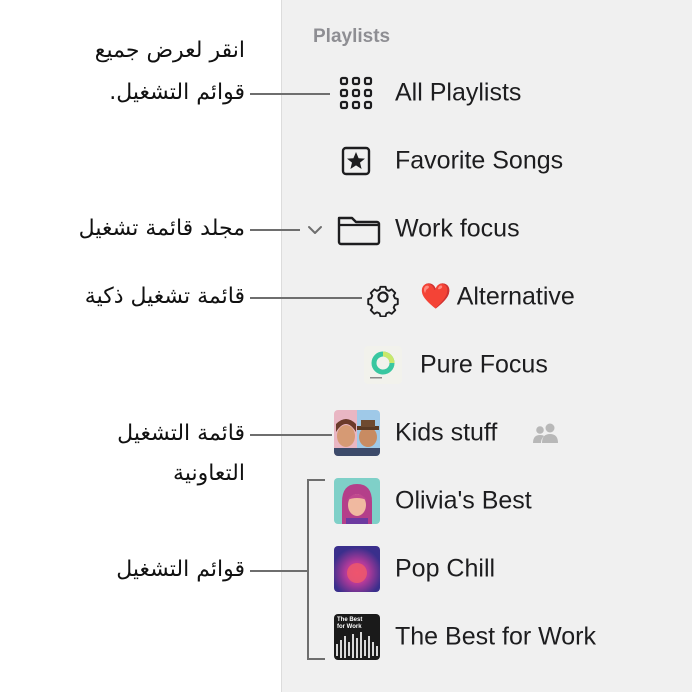 The image size is (692, 692). What do you see at coordinates (161, 228) in the screenshot?
I see `callout-folder: مجلد قائمة تشغيل` at bounding box center [161, 228].